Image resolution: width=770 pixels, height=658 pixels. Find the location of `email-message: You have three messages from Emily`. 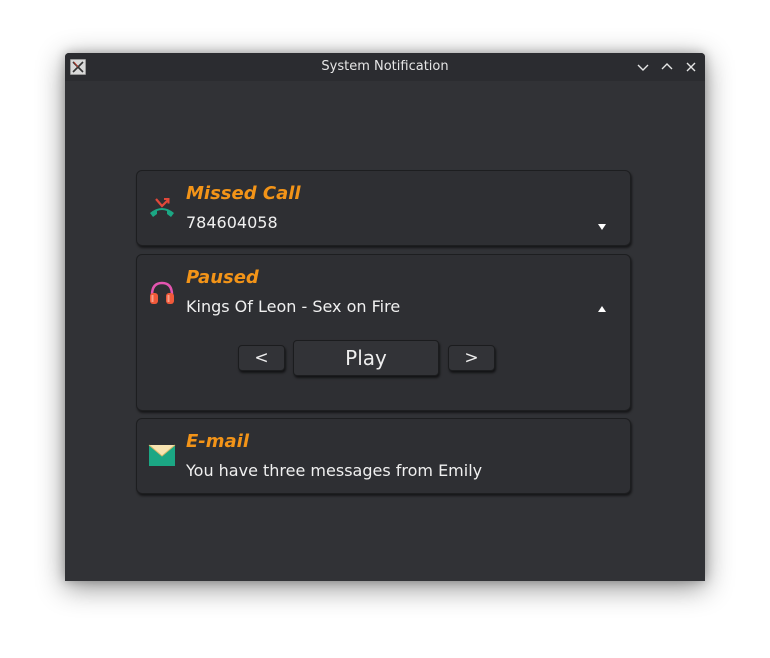

email-message: You have three messages from Emily is located at coordinates (334, 470).